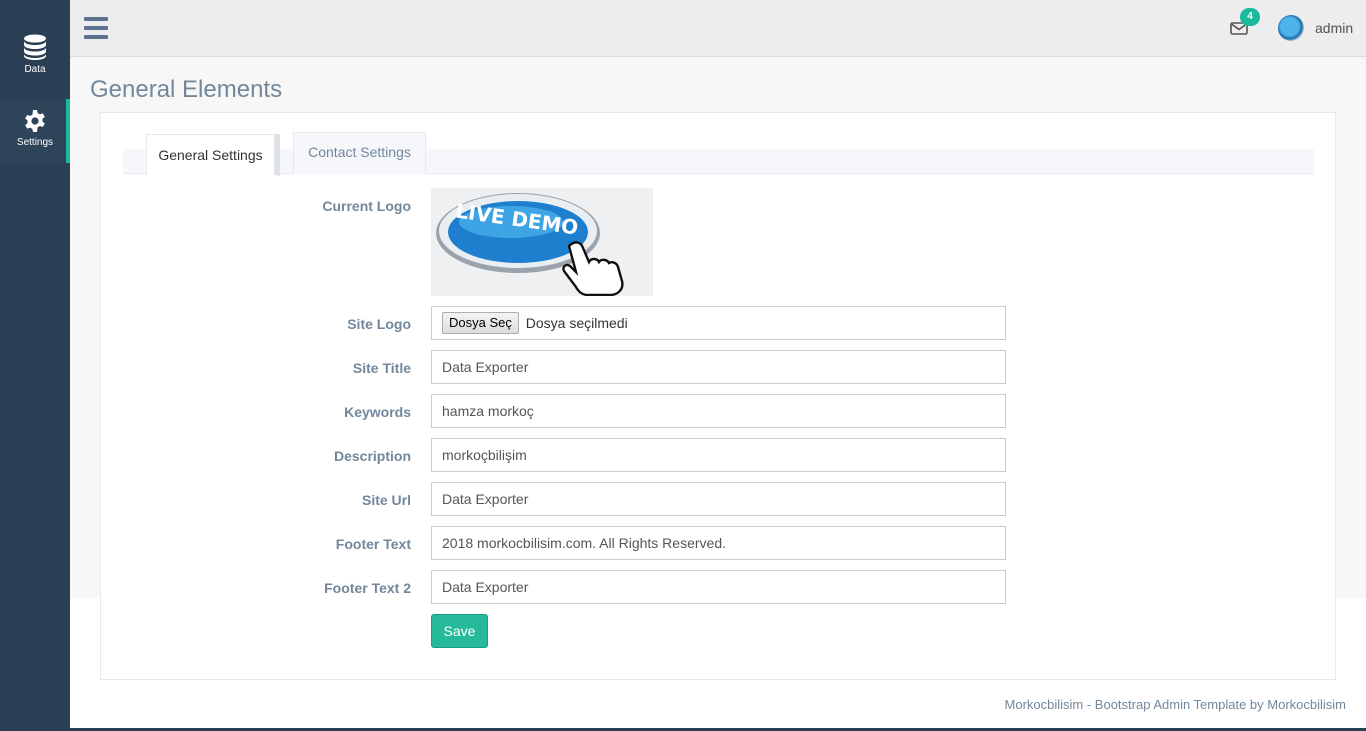 Image resolution: width=1366 pixels, height=731 pixels. Describe the element at coordinates (718, 411) in the screenshot. I see `keywords-input: hamza morkoç` at that location.